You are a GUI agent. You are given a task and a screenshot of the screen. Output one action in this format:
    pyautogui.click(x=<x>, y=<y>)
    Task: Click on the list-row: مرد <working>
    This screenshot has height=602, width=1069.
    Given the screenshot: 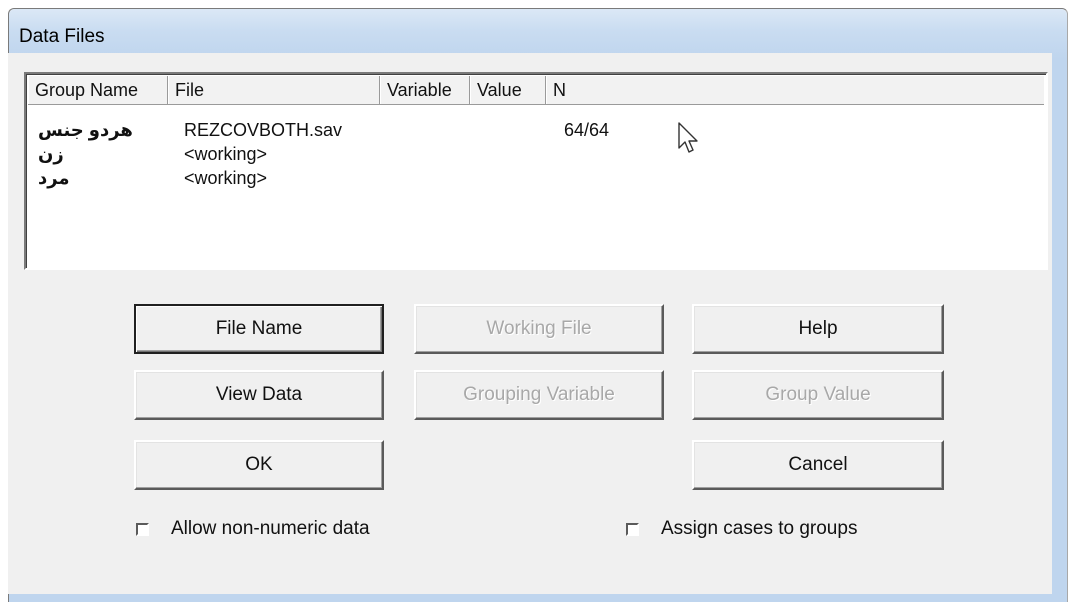 What is the action you would take?
    pyautogui.click(x=536, y=179)
    